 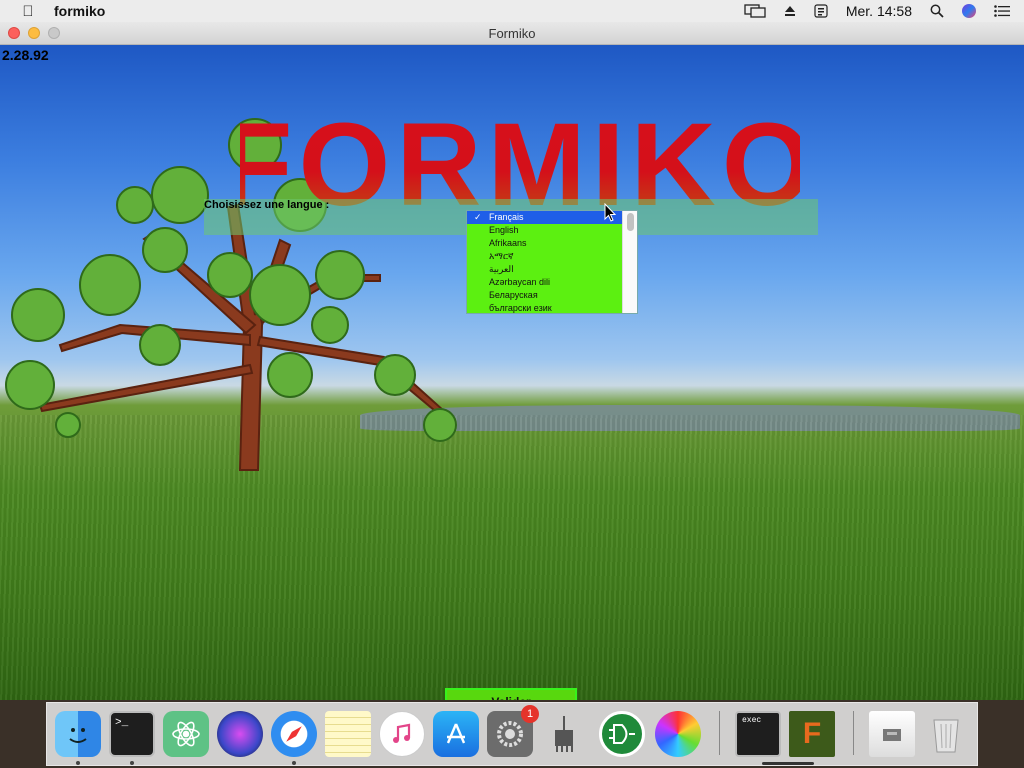 I want to click on status-area: Mer. 14:58, so click(x=877, y=11).